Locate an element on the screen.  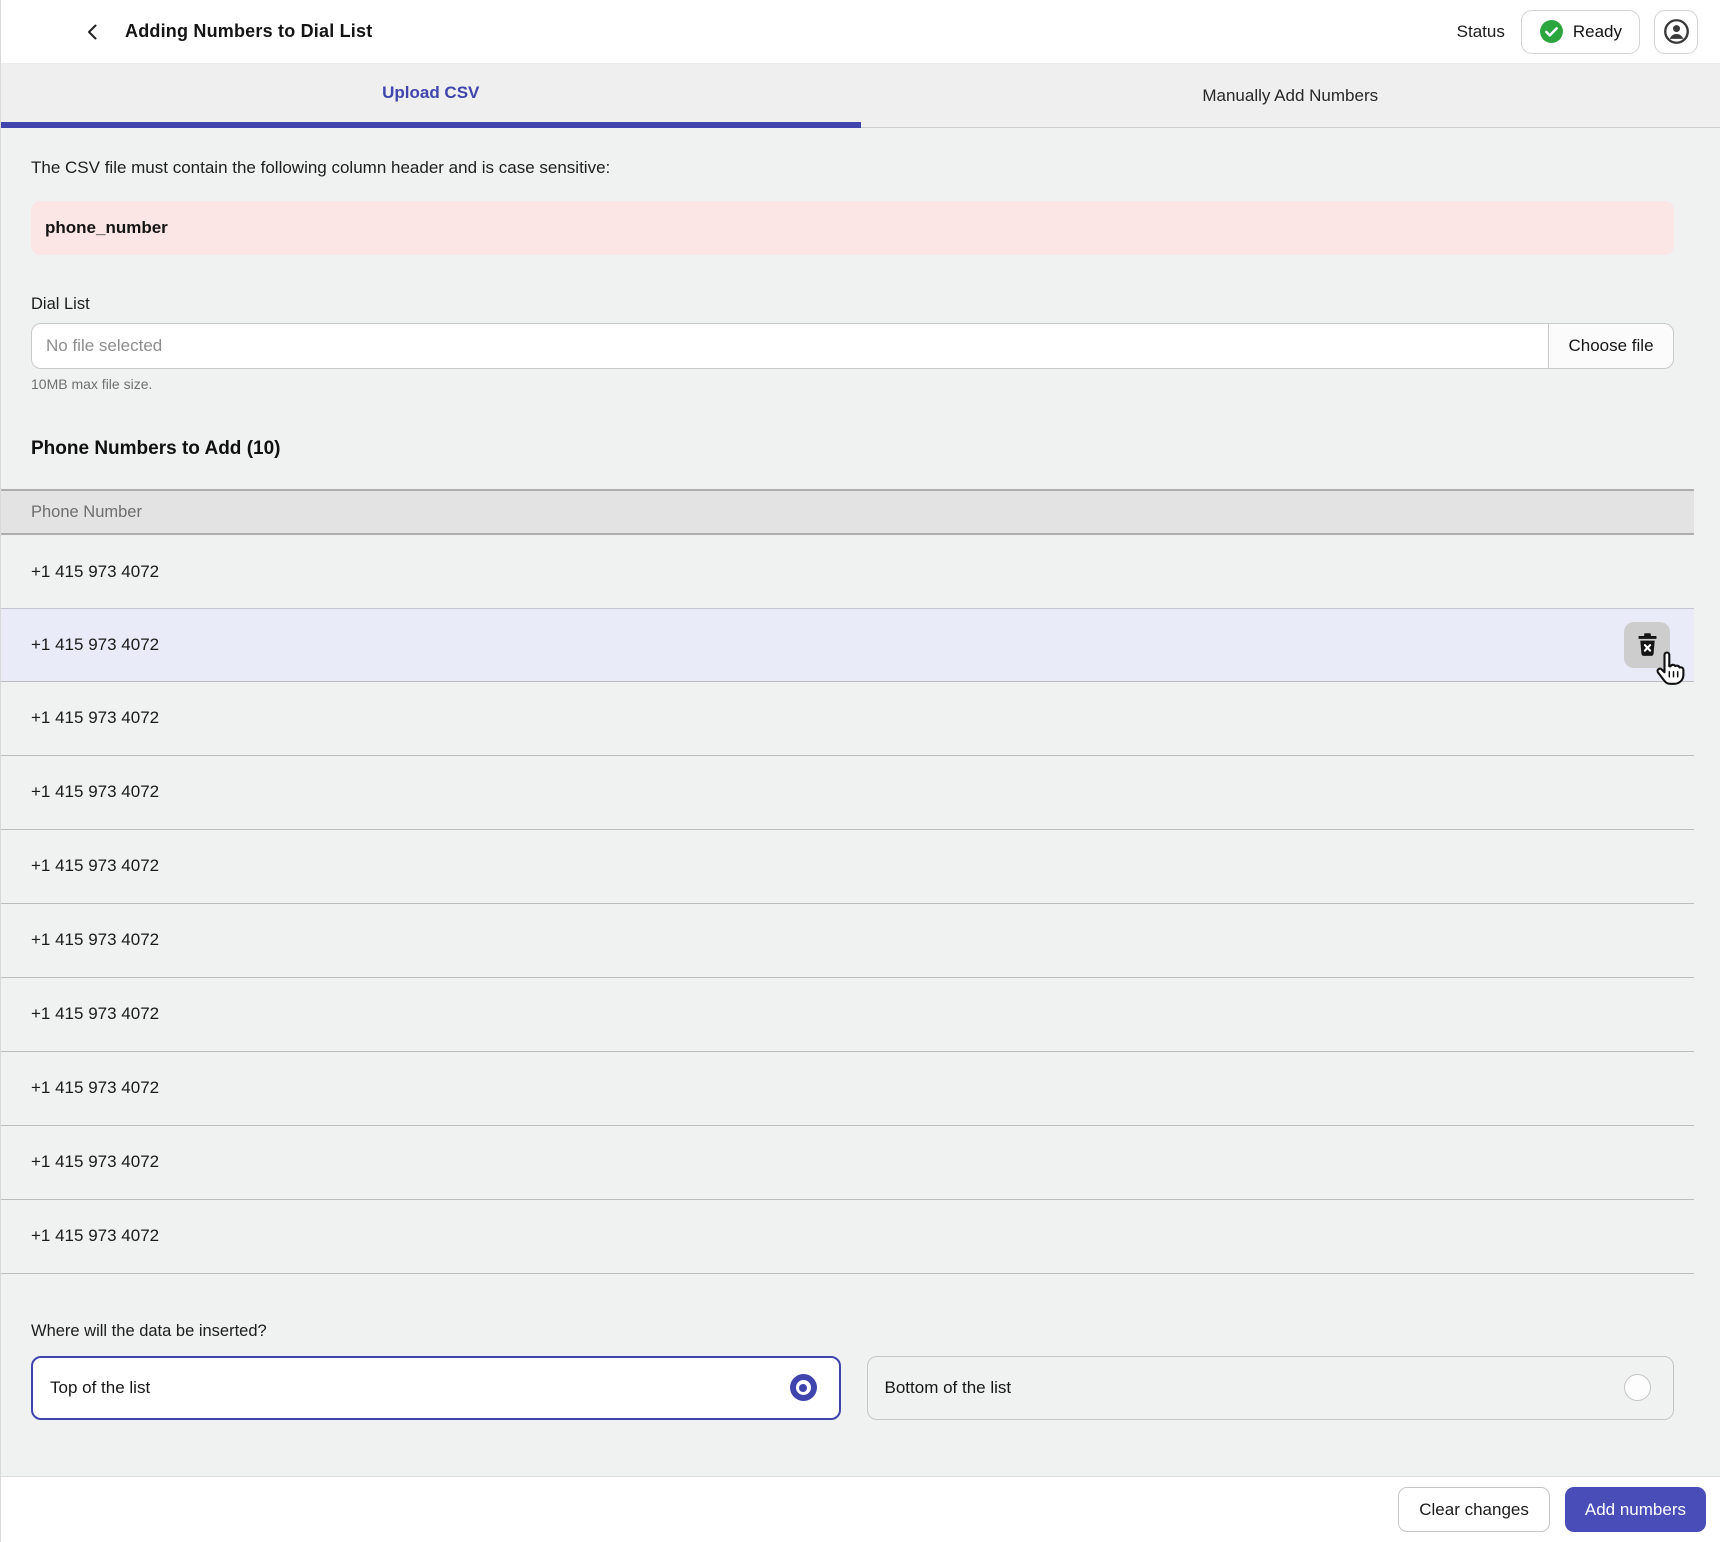
option-top-of-list: Top of the list is located at coordinates (436, 1387).